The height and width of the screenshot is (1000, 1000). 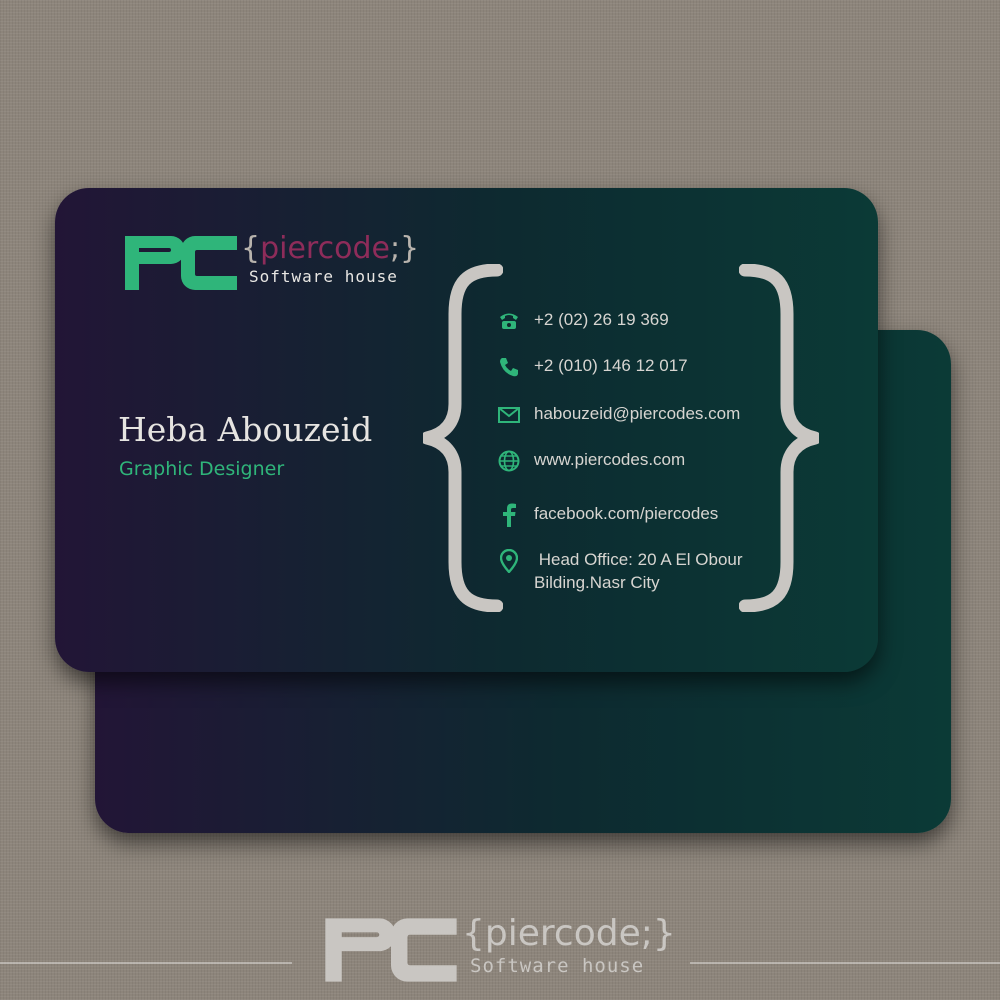 I want to click on telephone-icon, so click(x=509, y=321).